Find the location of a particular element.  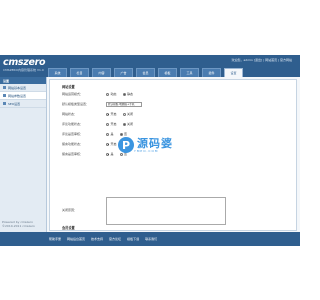

form-row-template: 默认模板类型设置： 默认模板-电脑版+手机 is located at coordinates (102, 104).